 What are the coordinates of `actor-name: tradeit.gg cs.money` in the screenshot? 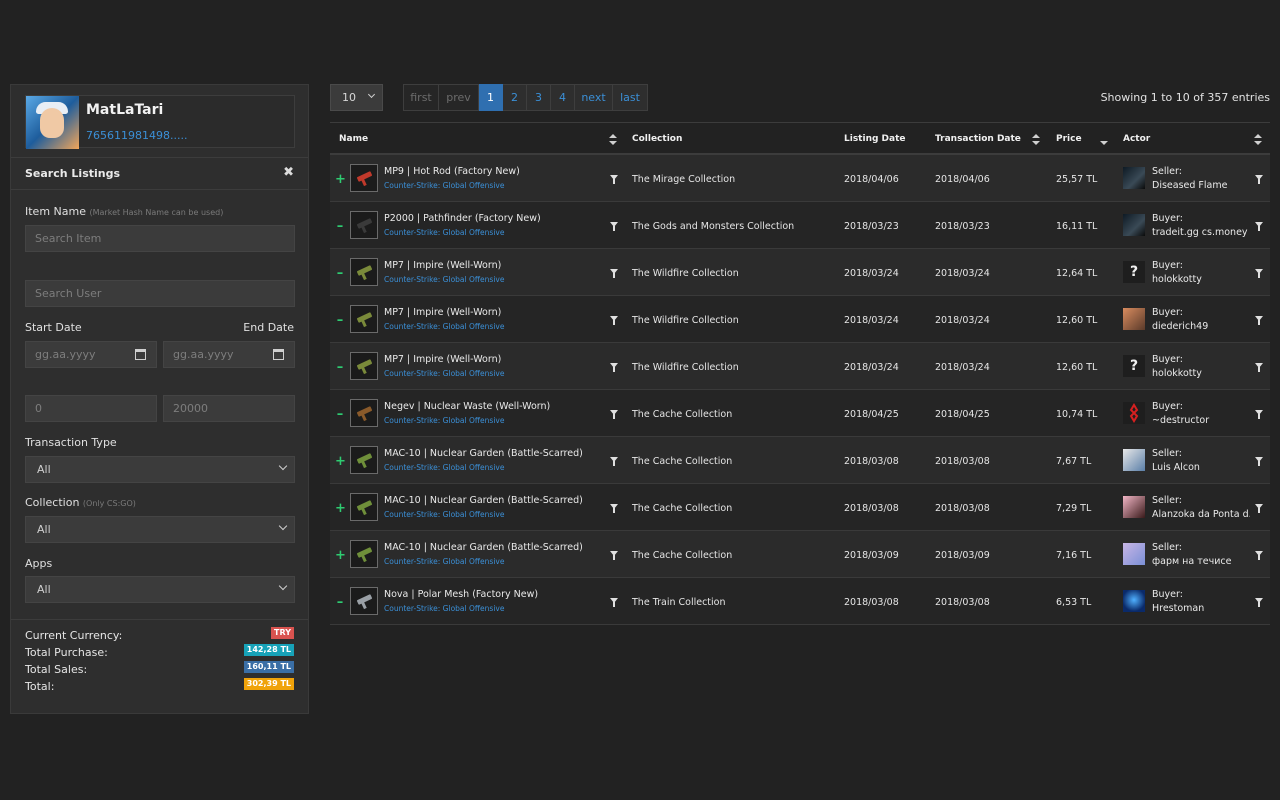 It's located at (1201, 232).